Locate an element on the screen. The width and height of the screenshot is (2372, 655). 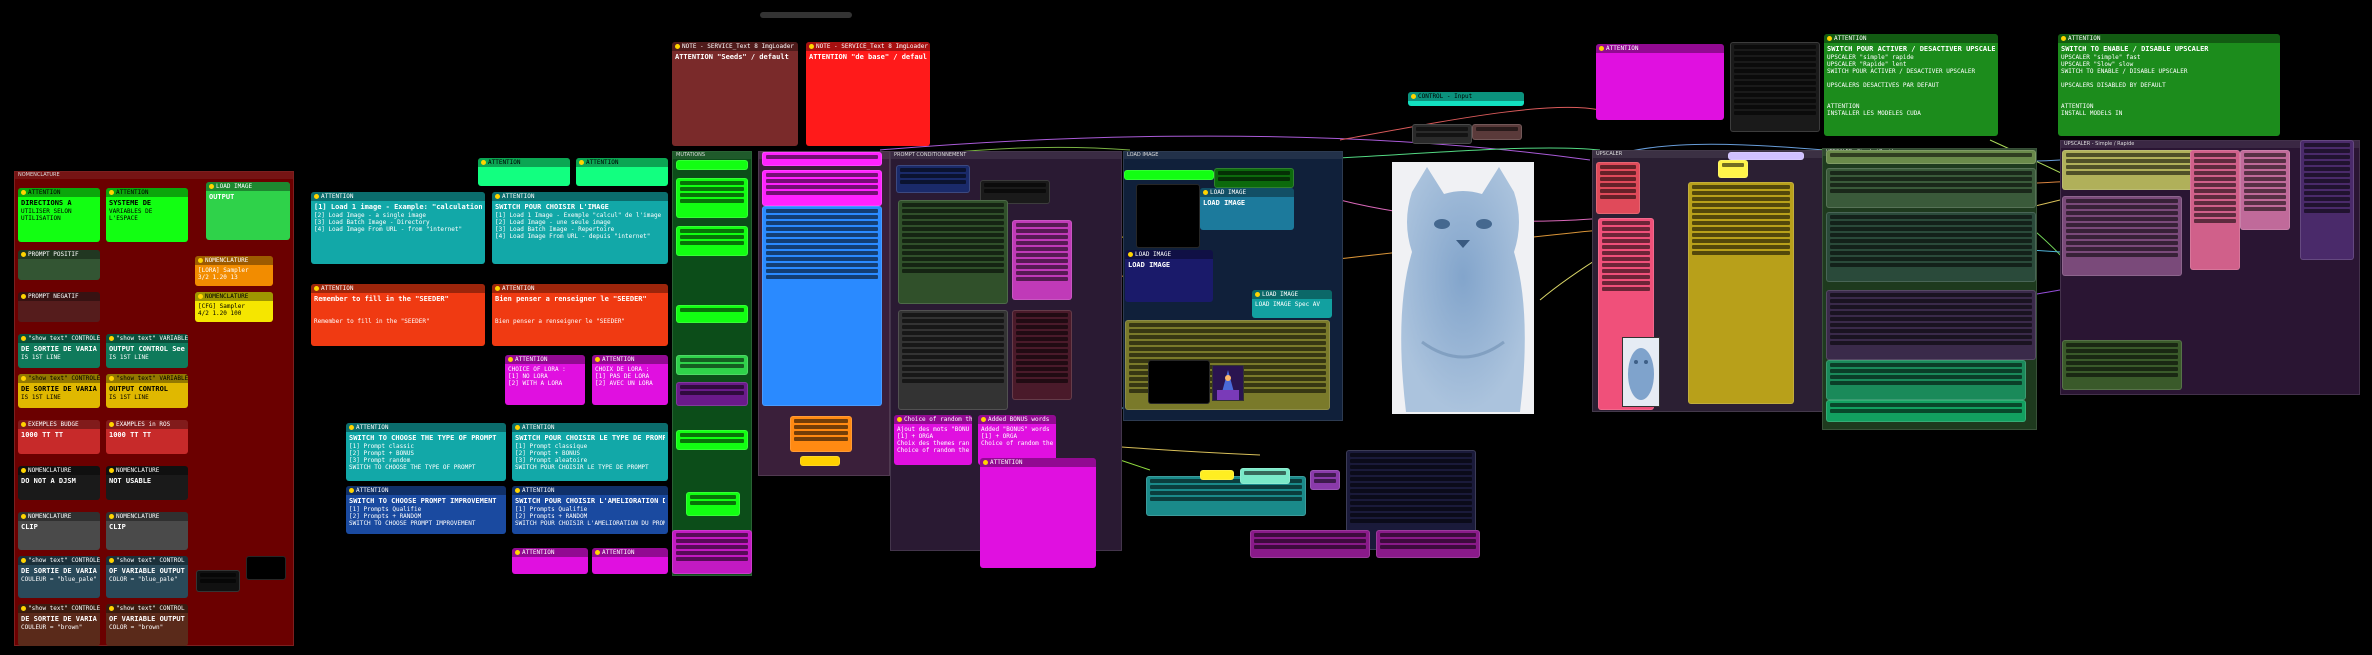
node-title: "show text" CONTROLE is located at coordinates (59, 560).